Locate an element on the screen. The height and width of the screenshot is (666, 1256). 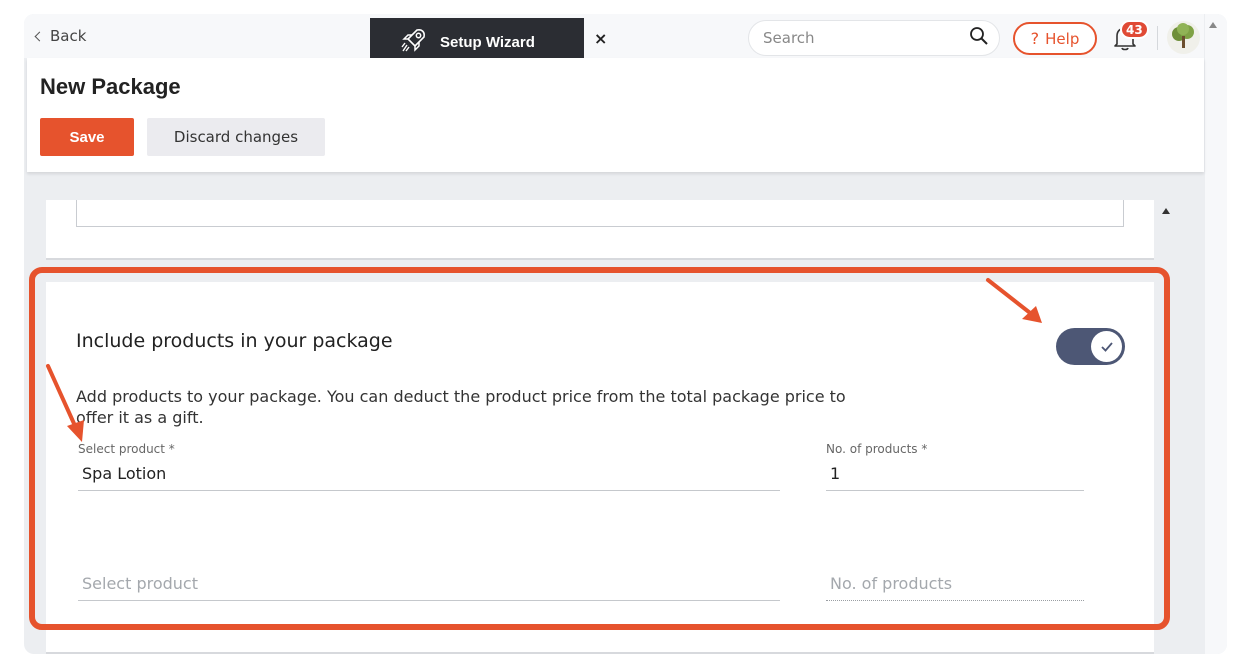
checkmark-icon is located at coordinates (1106, 346).